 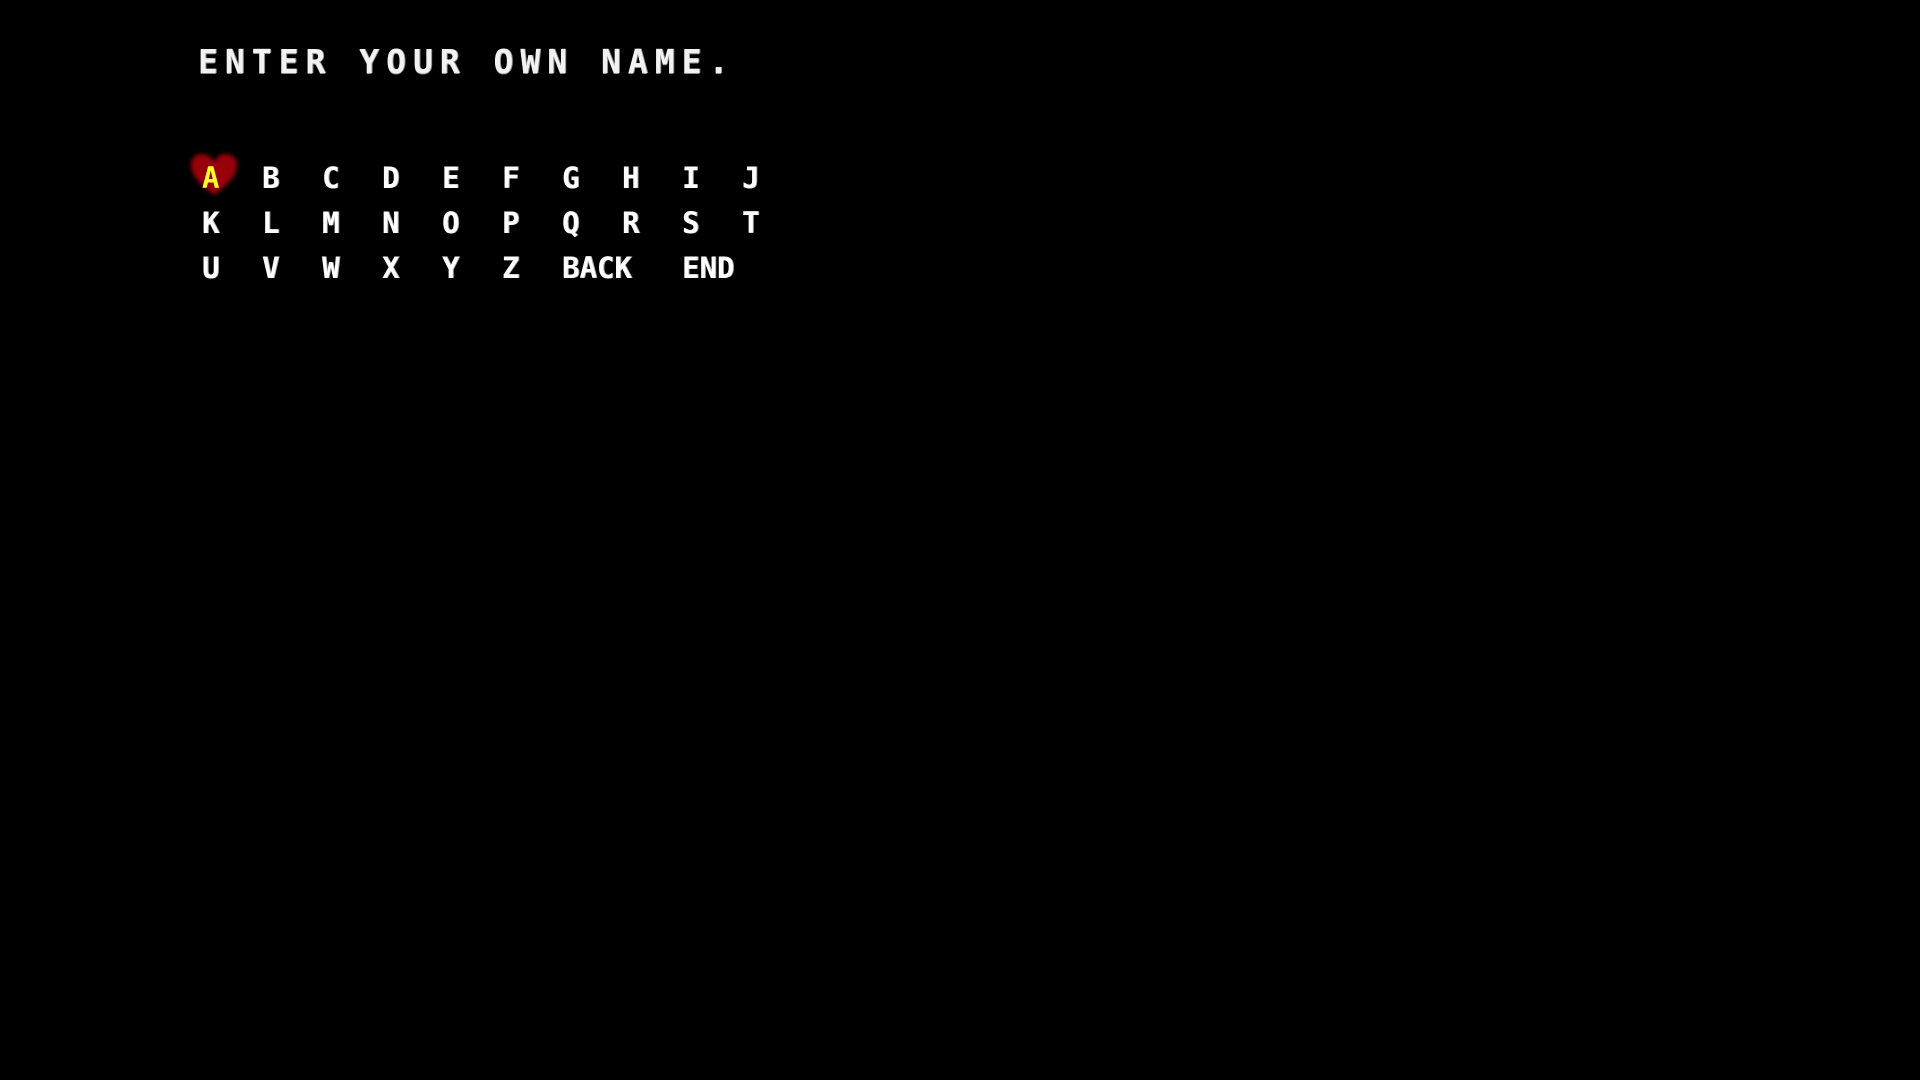 What do you see at coordinates (270, 268) in the screenshot?
I see `key-v: V` at bounding box center [270, 268].